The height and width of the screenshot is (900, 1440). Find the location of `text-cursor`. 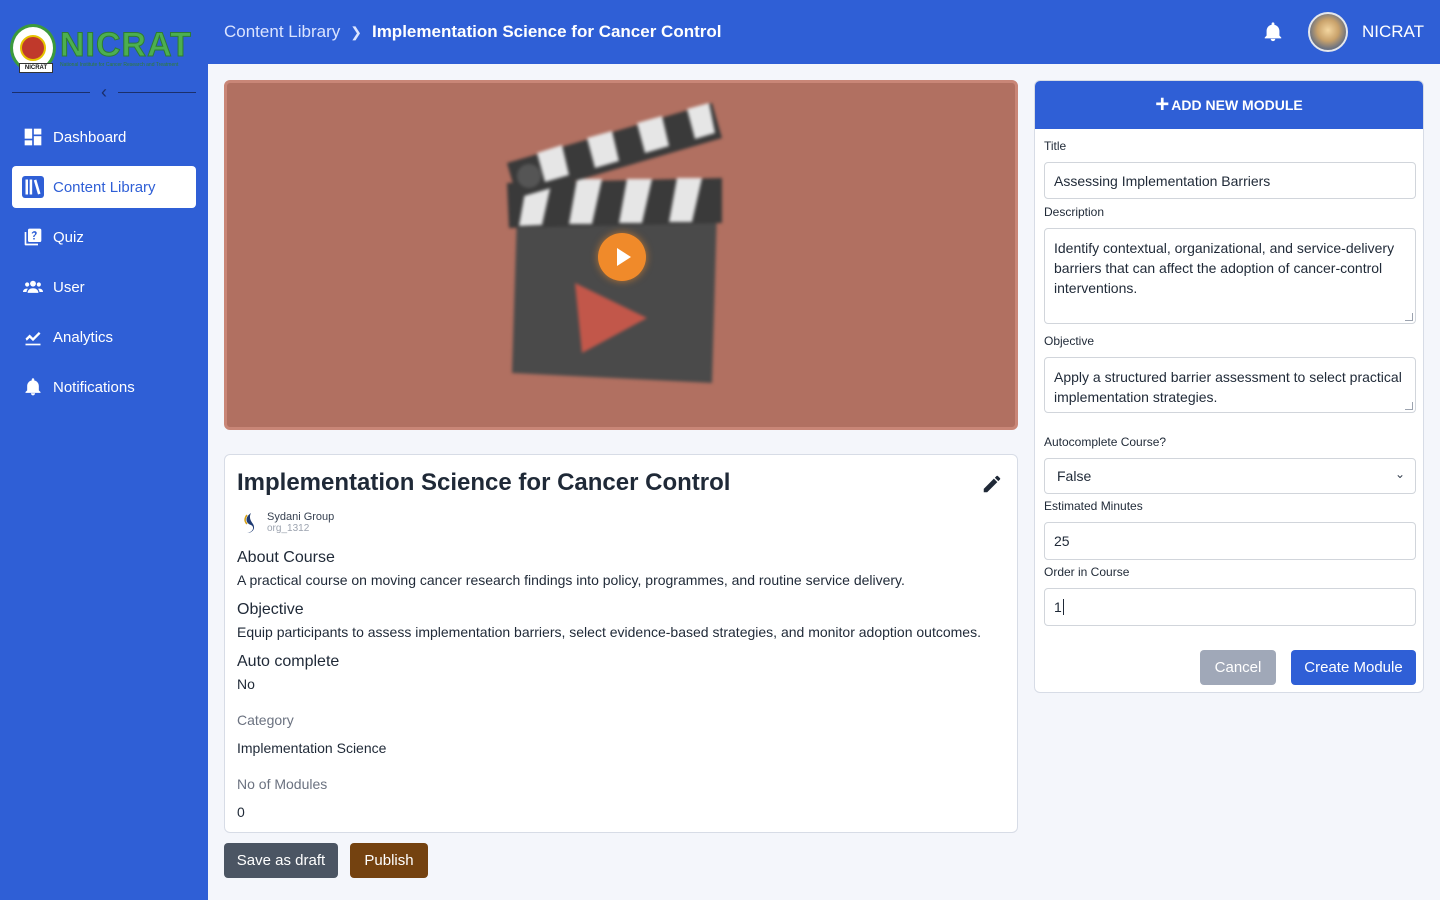

text-cursor is located at coordinates (1063, 607).